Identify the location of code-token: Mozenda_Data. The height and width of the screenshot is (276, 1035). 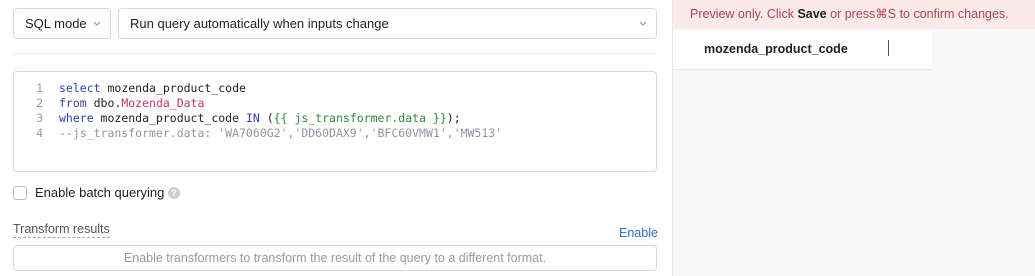
(163, 103).